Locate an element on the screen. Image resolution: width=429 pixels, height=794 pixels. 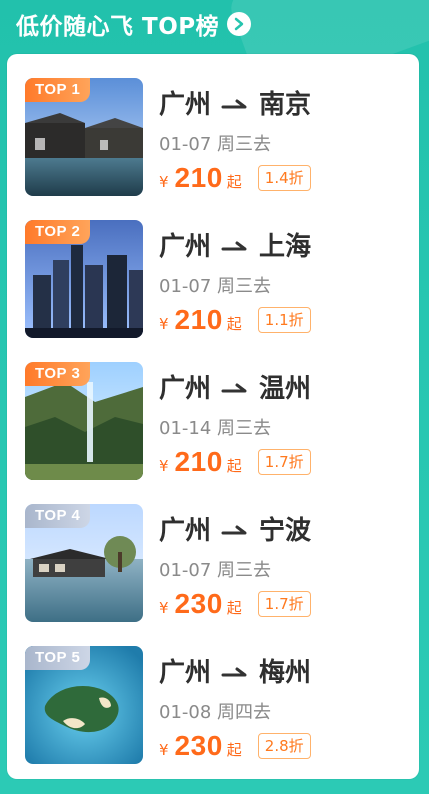
destination-photo-ningbo: TOP 4 is located at coordinates (84, 563).